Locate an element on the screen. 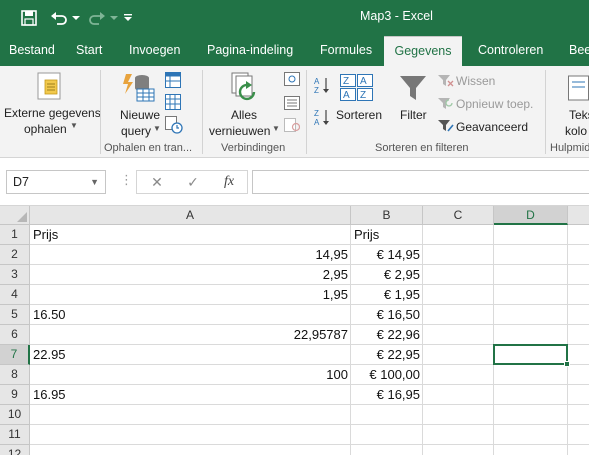 Image resolution: width=589 pixels, height=455 pixels. new-query-icon is located at coordinates (139, 88).